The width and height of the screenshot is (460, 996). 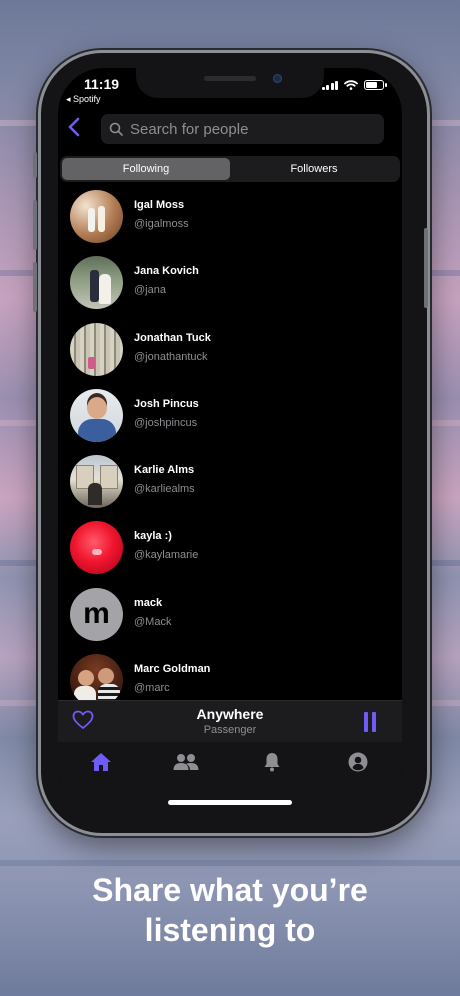 What do you see at coordinates (96, 614) in the screenshot?
I see `avatar: m` at bounding box center [96, 614].